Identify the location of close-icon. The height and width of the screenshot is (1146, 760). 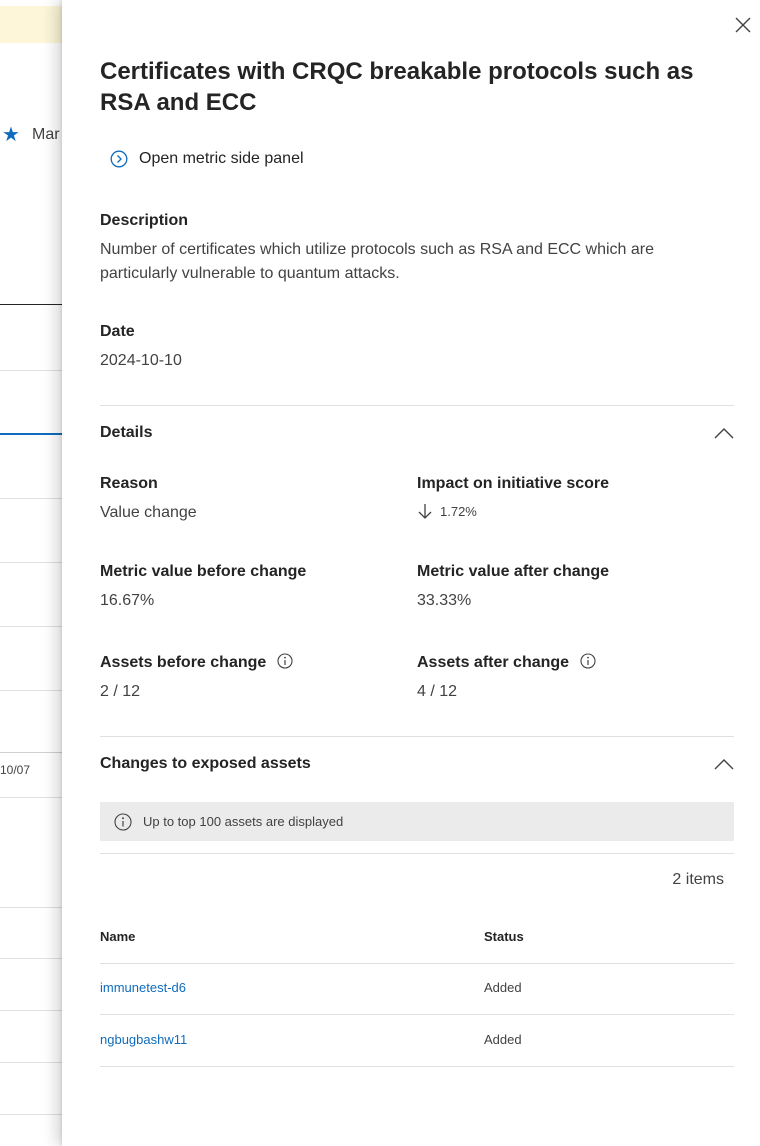
(743, 25).